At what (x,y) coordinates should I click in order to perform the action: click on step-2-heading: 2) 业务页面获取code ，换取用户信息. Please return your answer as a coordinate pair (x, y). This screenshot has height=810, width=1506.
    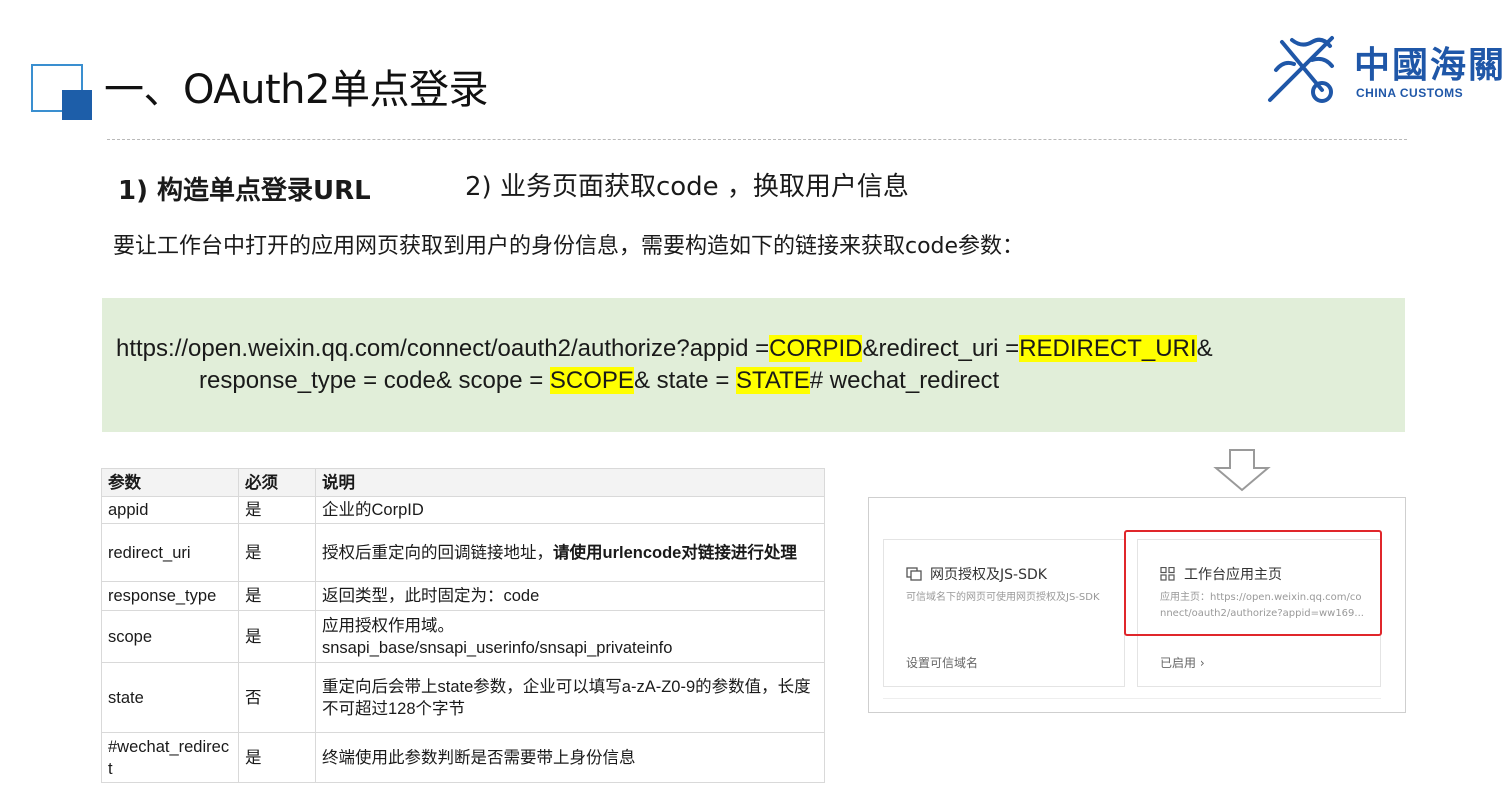
    Looking at the image, I should click on (687, 187).